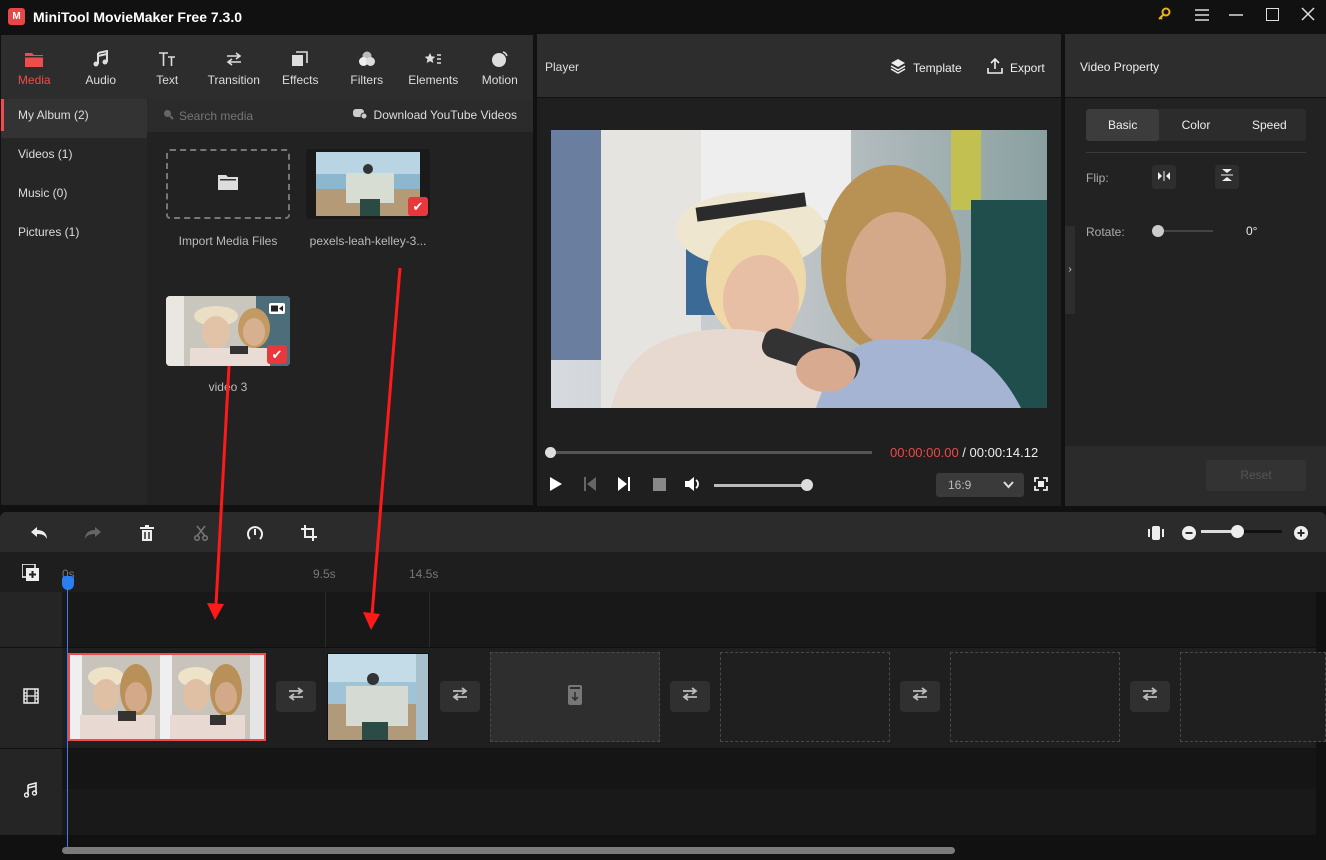 Image resolution: width=1326 pixels, height=860 pixels. Describe the element at coordinates (228, 331) in the screenshot. I see `media-item-video: ✔` at that location.